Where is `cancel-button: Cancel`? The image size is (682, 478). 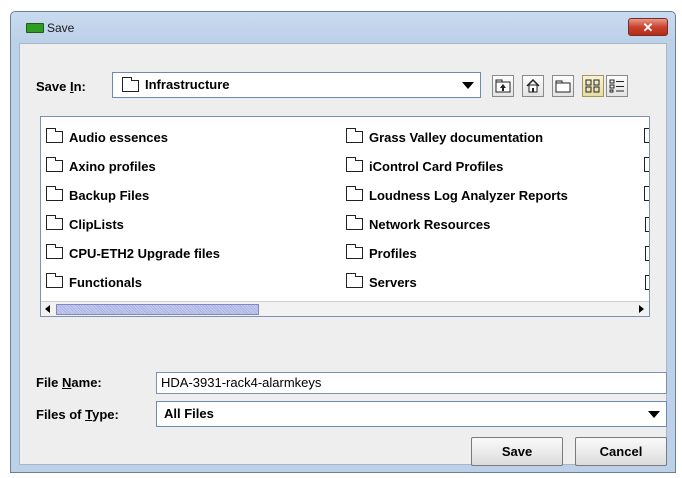 cancel-button: Cancel is located at coordinates (621, 451).